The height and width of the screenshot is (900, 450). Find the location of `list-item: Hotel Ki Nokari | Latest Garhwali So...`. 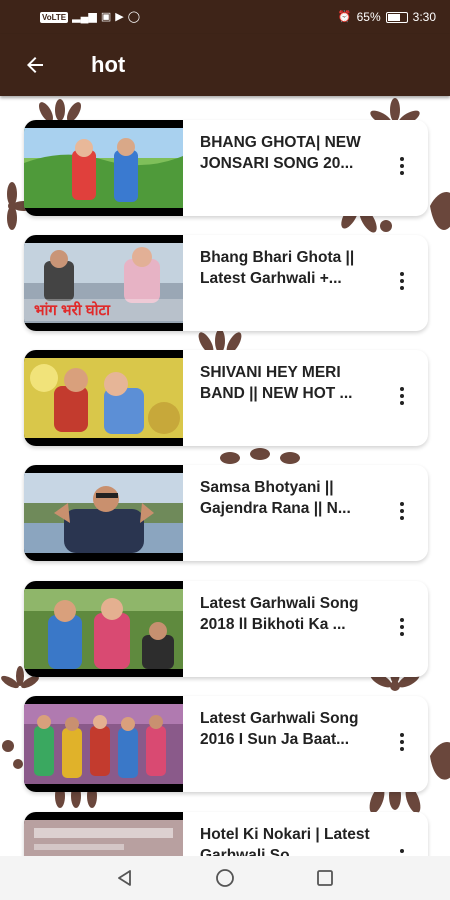

list-item: Hotel Ki Nokari | Latest Garhwali So... is located at coordinates (226, 834).